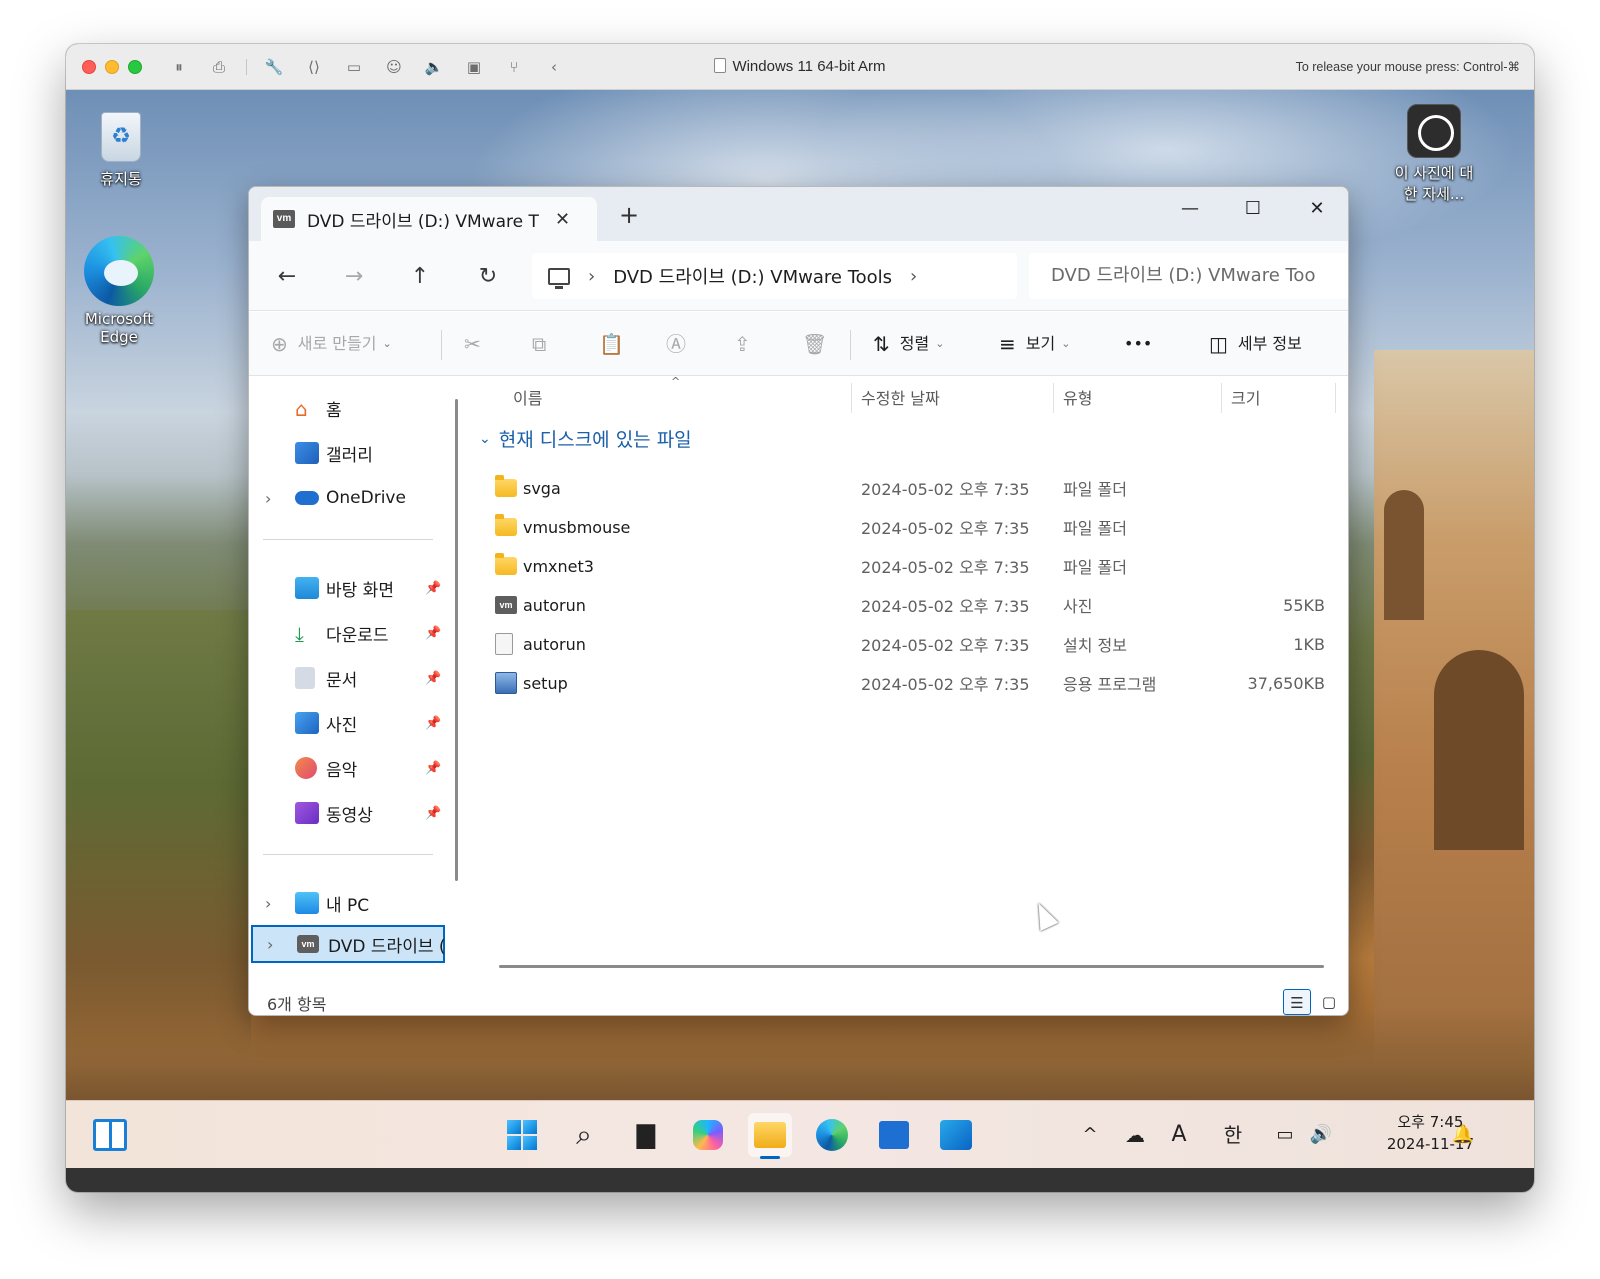 This screenshot has height=1279, width=1600. Describe the element at coordinates (646, 1135) in the screenshot. I see `task-view-button: ▇` at that location.